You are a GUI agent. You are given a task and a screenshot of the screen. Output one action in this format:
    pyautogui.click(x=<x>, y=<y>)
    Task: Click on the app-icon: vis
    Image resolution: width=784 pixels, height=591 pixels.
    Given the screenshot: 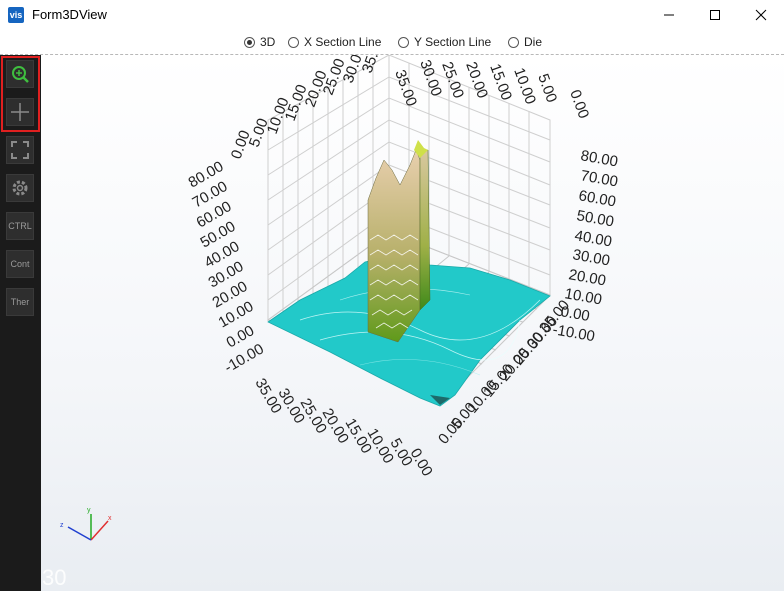 What is the action you would take?
    pyautogui.click(x=16, y=15)
    